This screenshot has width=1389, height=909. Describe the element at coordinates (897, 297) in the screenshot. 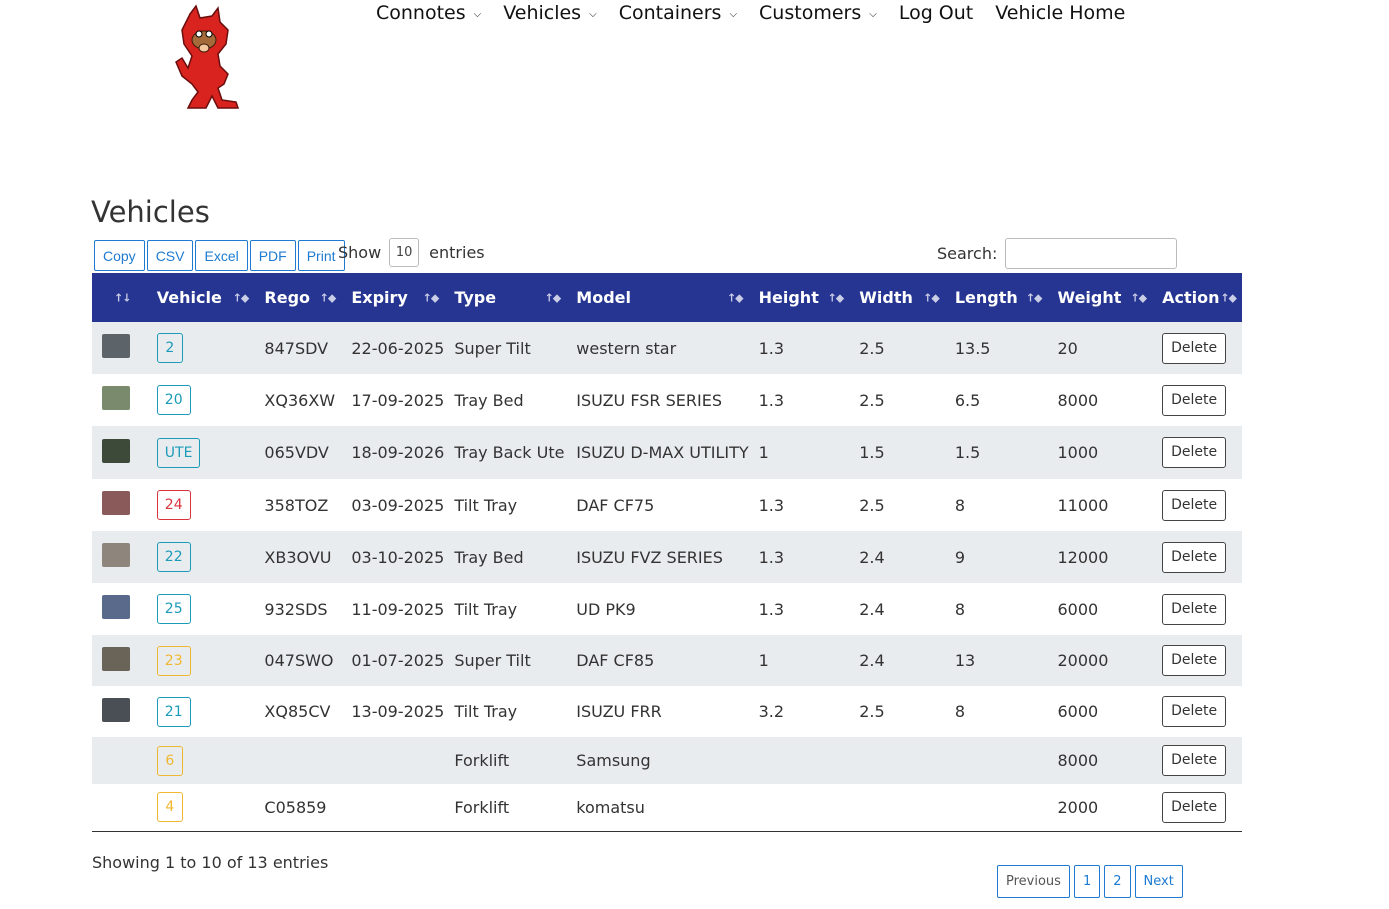

I see `col-header-width: Width ↑◆` at that location.